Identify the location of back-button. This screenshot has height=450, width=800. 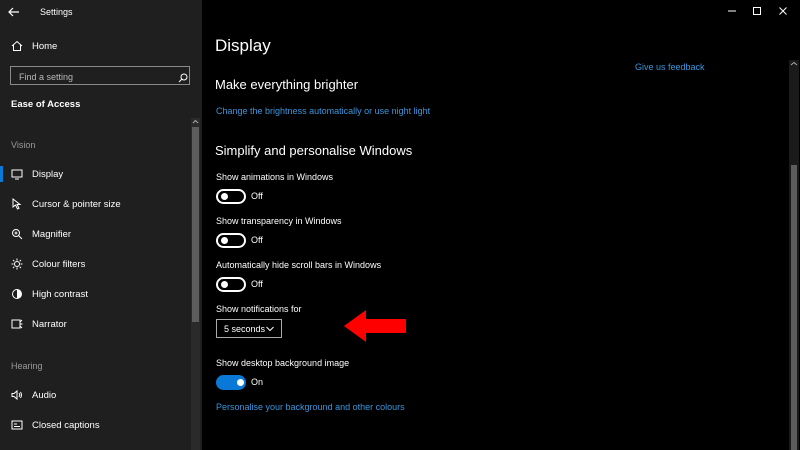
(16, 11).